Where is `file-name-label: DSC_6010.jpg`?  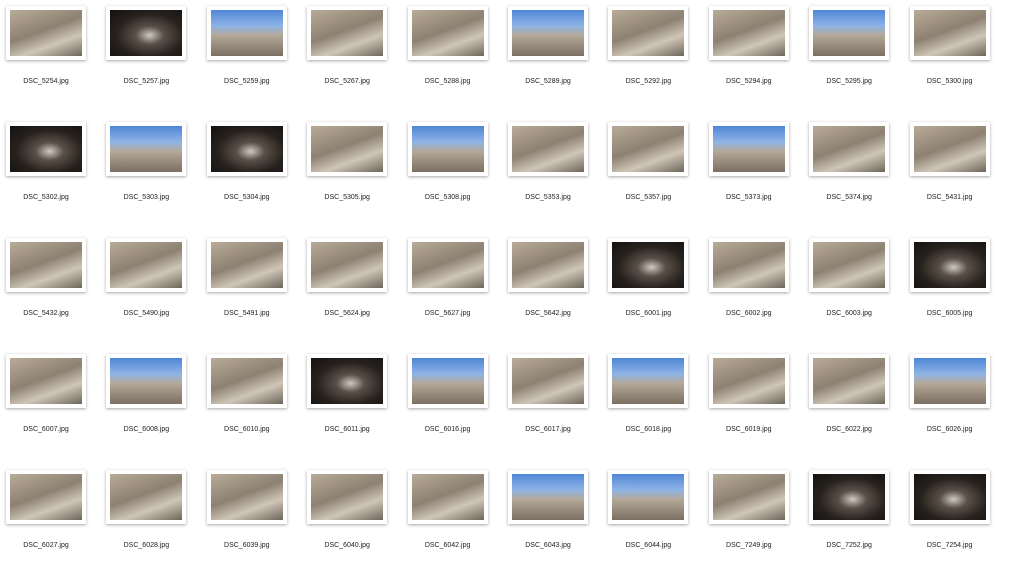
file-name-label: DSC_6010.jpg is located at coordinates (247, 429).